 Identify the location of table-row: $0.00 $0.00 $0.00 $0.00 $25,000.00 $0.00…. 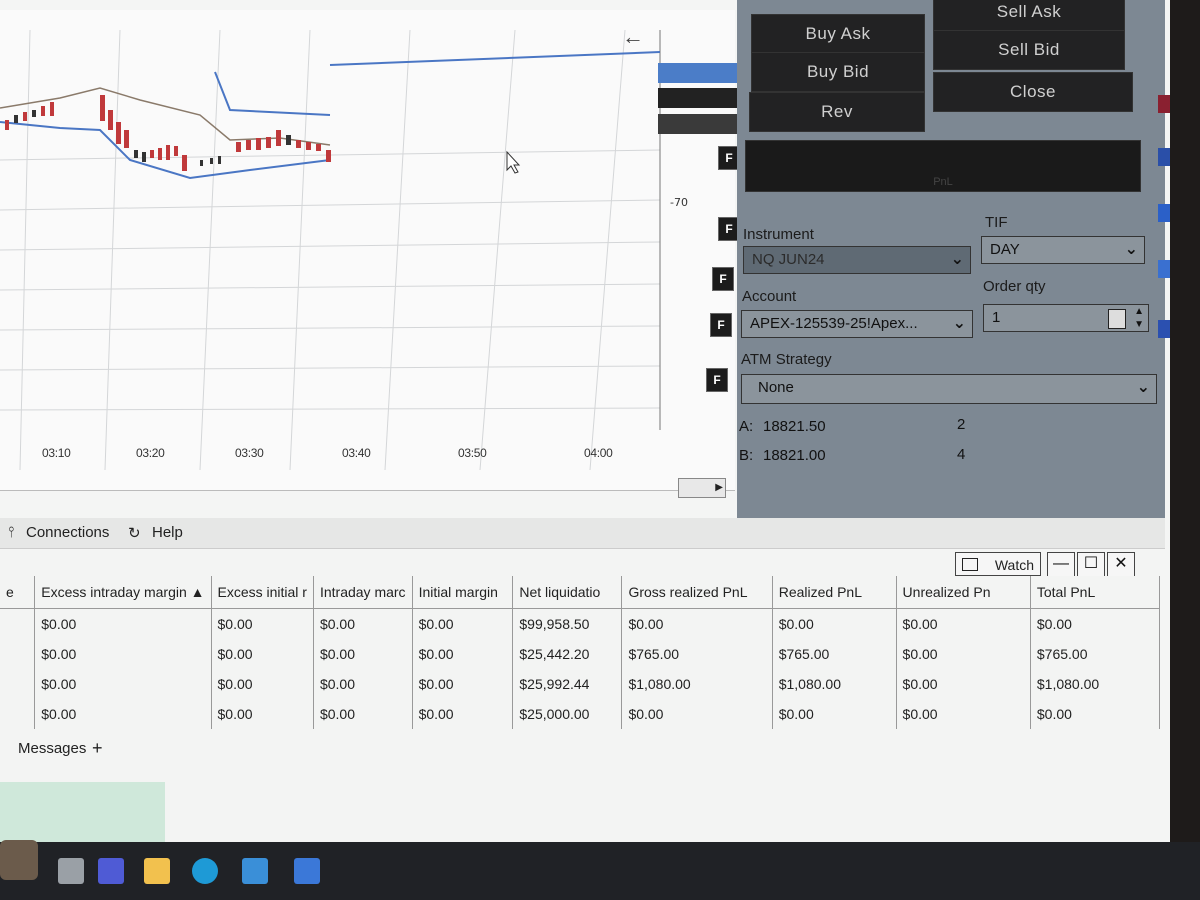
(580, 714).